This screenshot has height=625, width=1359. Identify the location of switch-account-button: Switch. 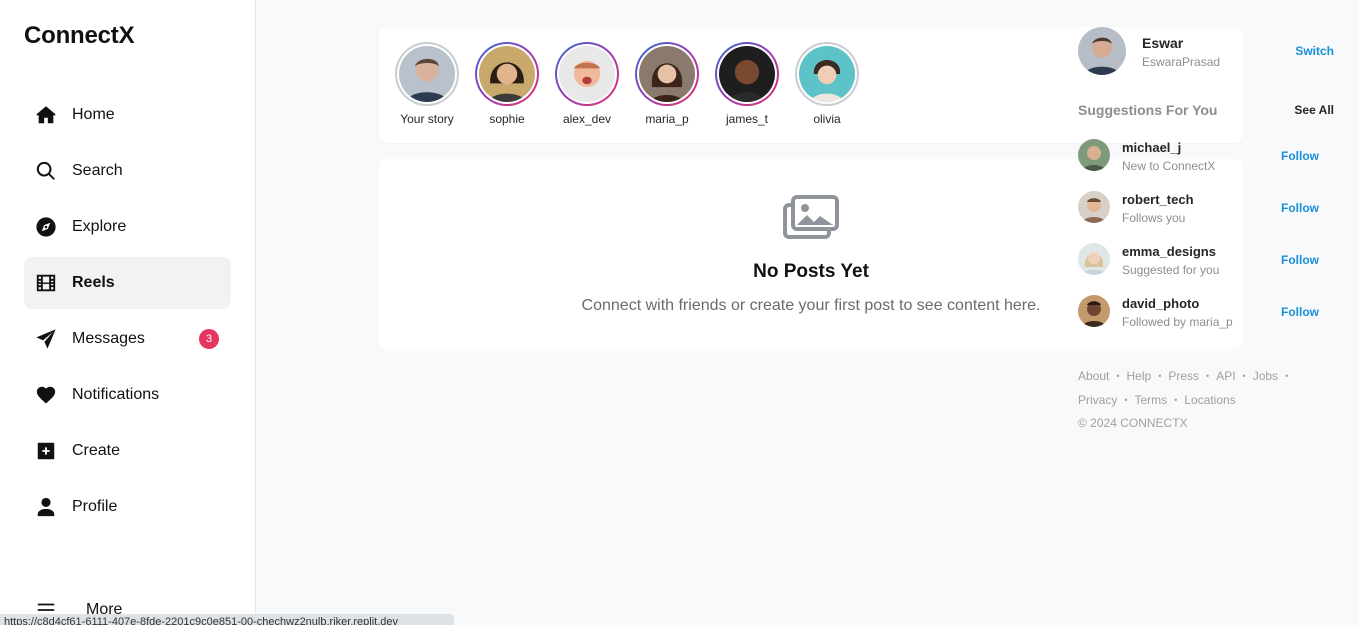
(1314, 51).